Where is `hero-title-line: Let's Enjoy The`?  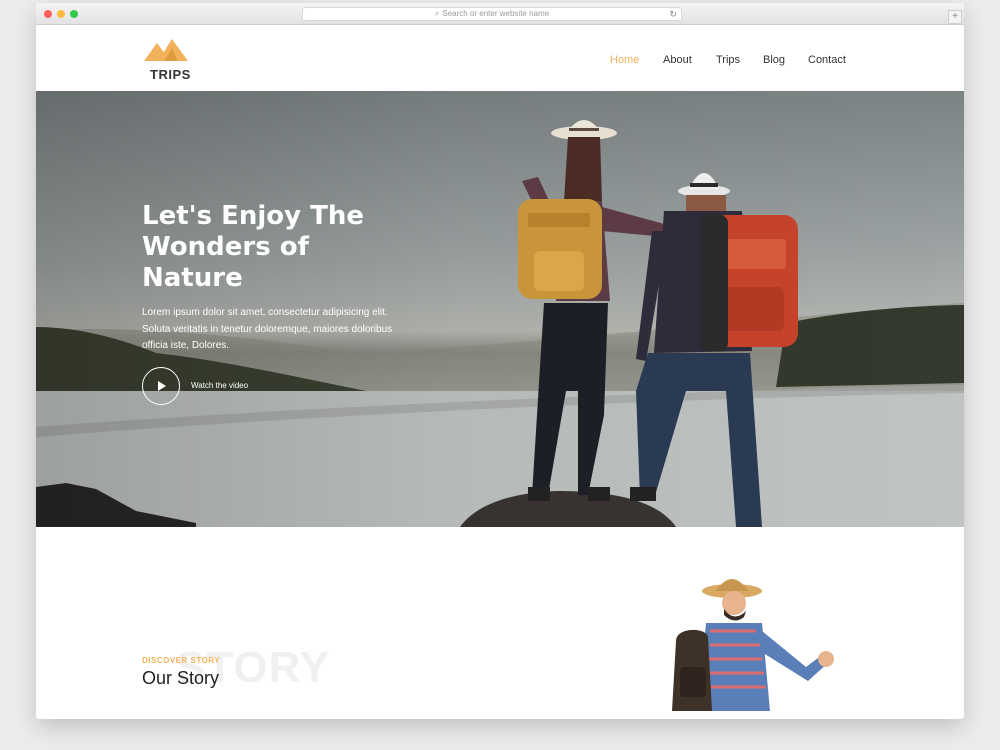 hero-title-line: Let's Enjoy The is located at coordinates (253, 216).